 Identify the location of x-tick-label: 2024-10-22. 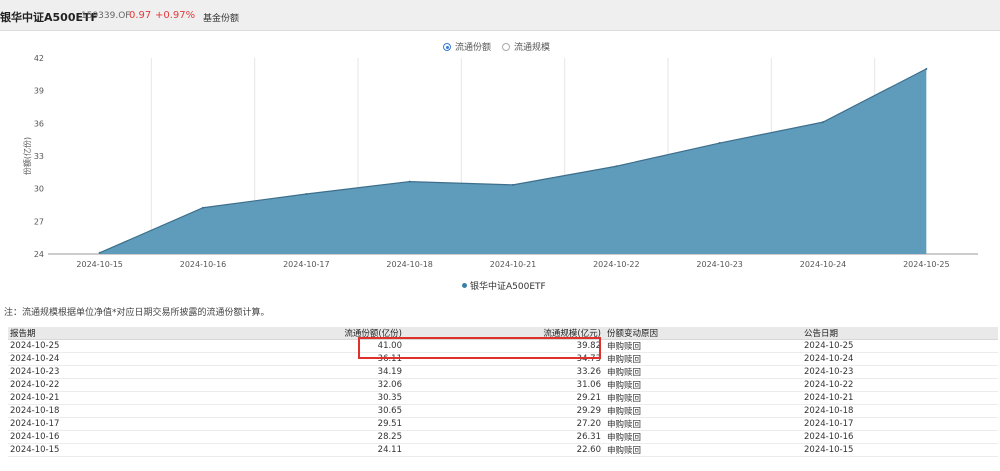
(616, 264).